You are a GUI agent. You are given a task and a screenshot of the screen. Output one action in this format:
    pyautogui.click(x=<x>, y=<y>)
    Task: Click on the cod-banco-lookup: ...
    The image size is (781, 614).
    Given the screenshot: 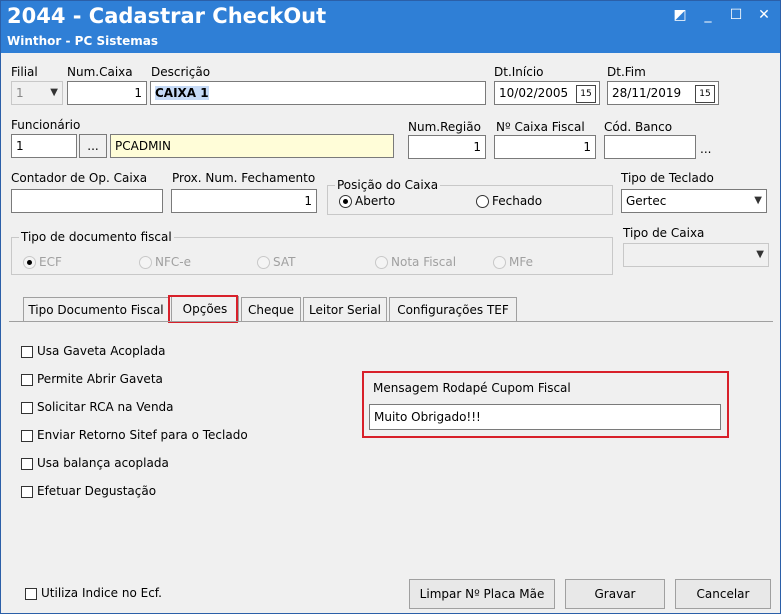 What is the action you would take?
    pyautogui.click(x=705, y=149)
    